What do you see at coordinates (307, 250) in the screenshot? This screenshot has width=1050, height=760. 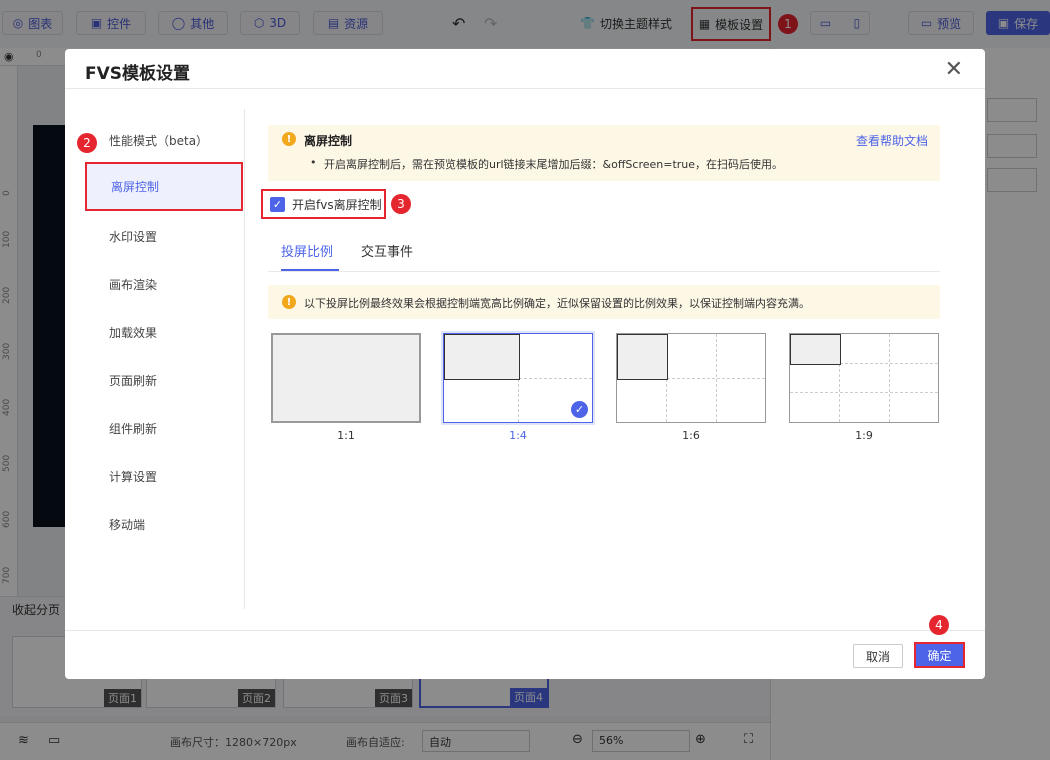 I see `tab-screen-ratio: 投屏比例` at bounding box center [307, 250].